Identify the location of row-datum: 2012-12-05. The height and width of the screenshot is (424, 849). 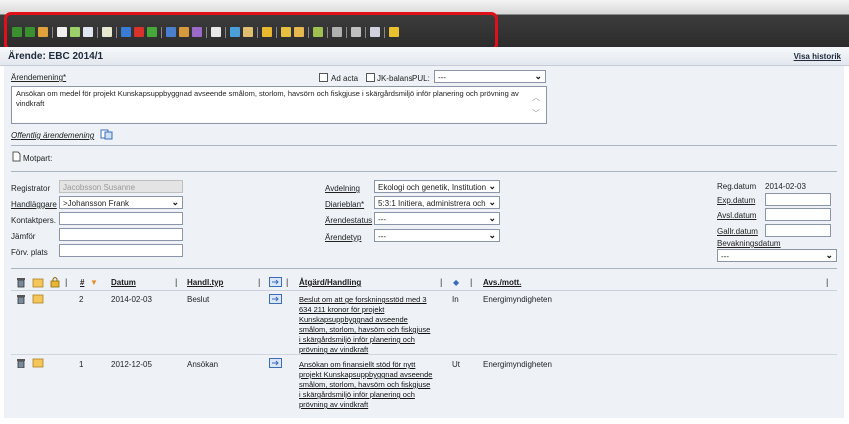
(131, 364).